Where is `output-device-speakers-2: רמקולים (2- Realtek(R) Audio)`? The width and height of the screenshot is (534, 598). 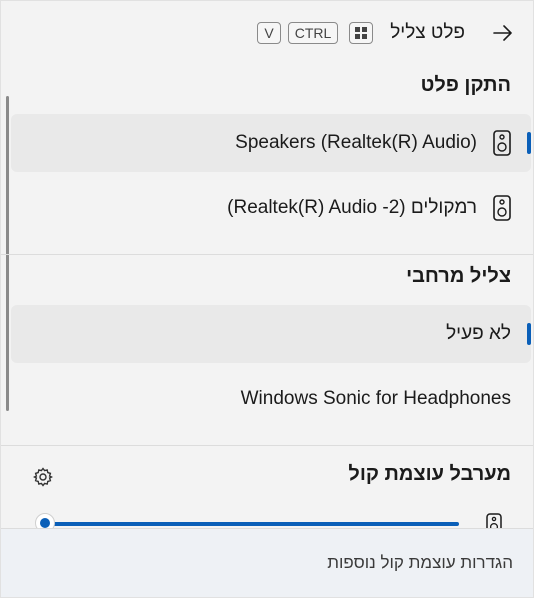 output-device-speakers-2: רמקולים (2- Realtek(R) Audio) is located at coordinates (271, 208).